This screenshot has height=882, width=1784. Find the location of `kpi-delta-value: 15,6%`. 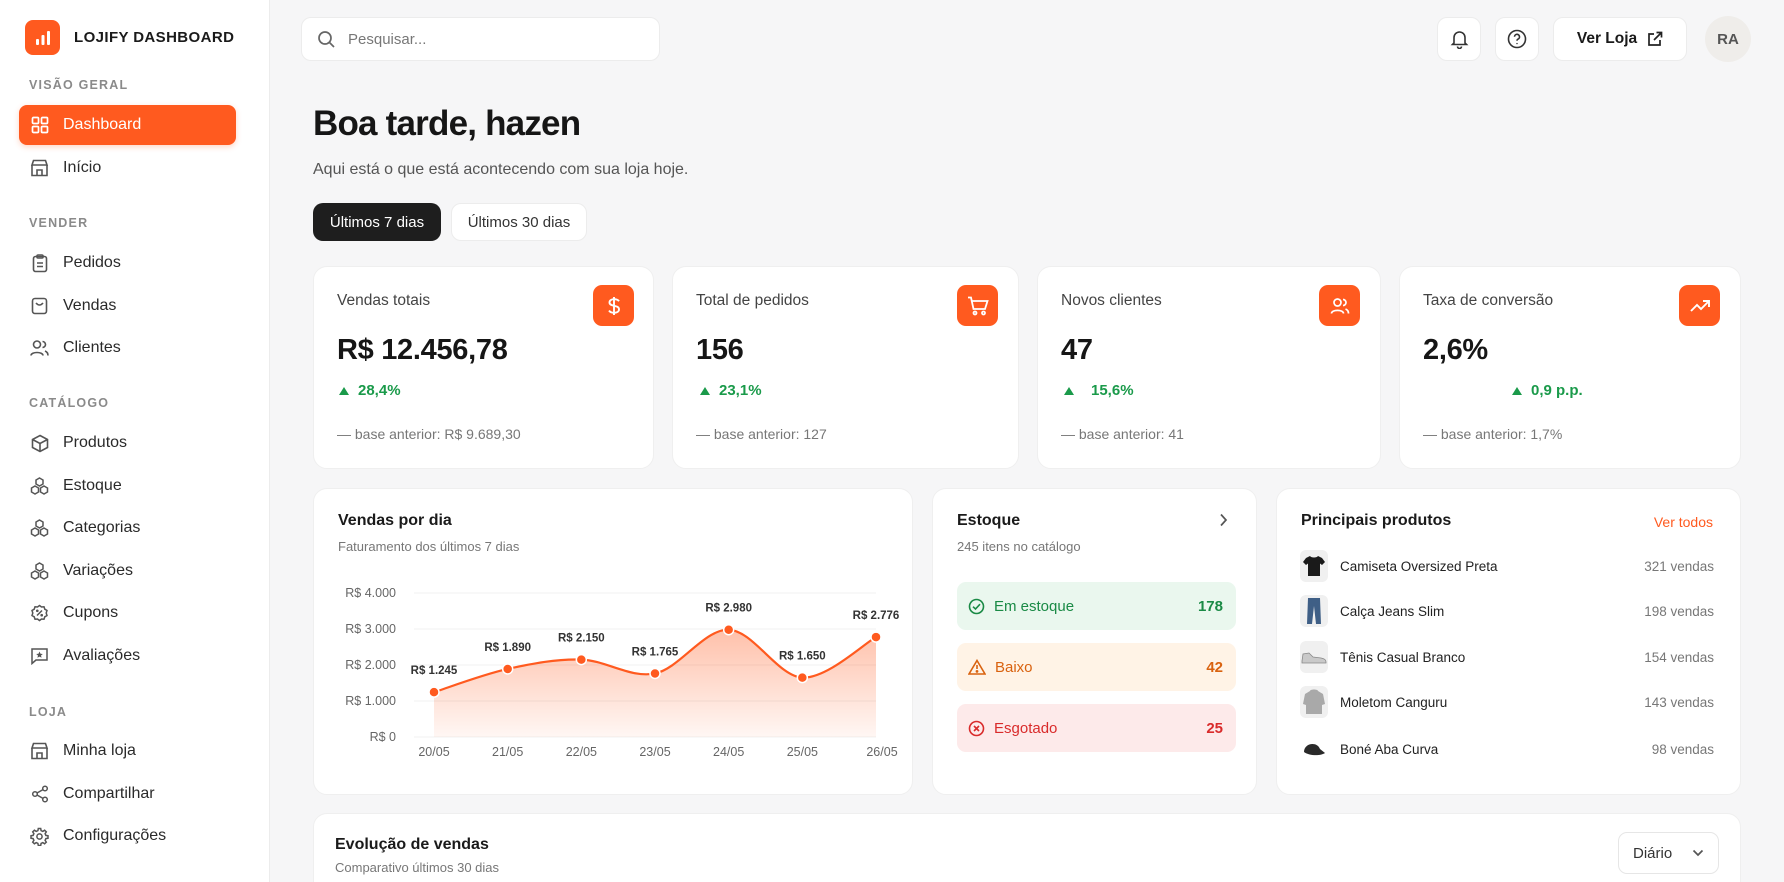

kpi-delta-value: 15,6% is located at coordinates (1112, 390).